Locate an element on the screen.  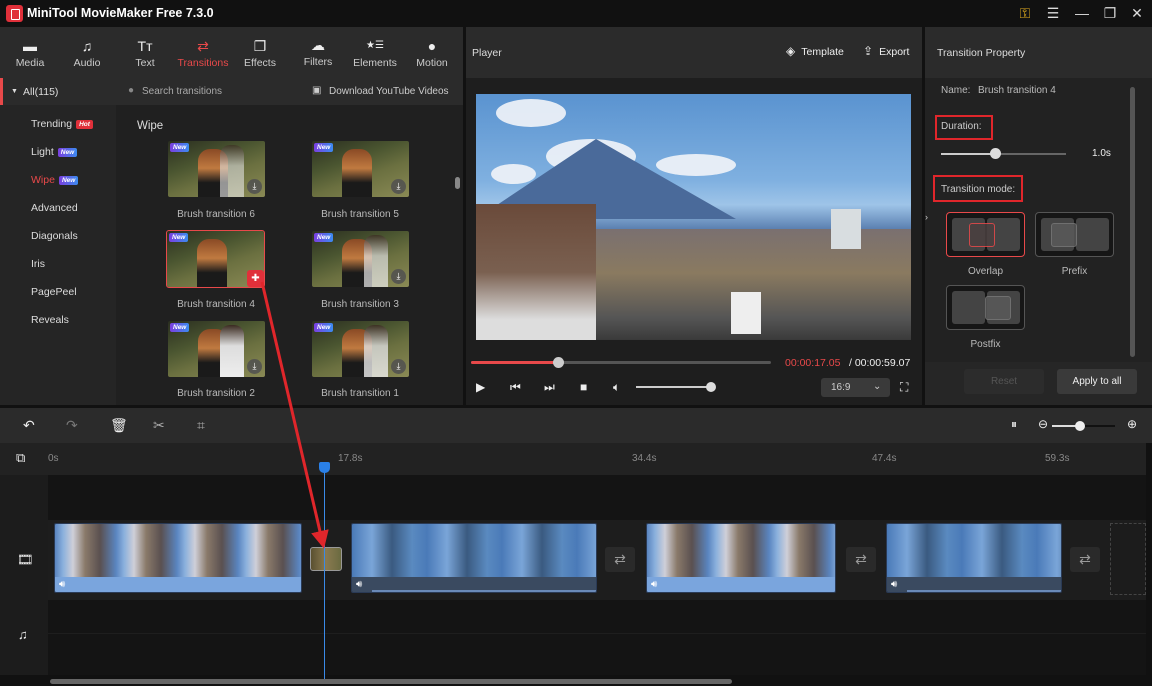
tab-transitions: ⇄ Transitions is located at coordinates (203, 53).